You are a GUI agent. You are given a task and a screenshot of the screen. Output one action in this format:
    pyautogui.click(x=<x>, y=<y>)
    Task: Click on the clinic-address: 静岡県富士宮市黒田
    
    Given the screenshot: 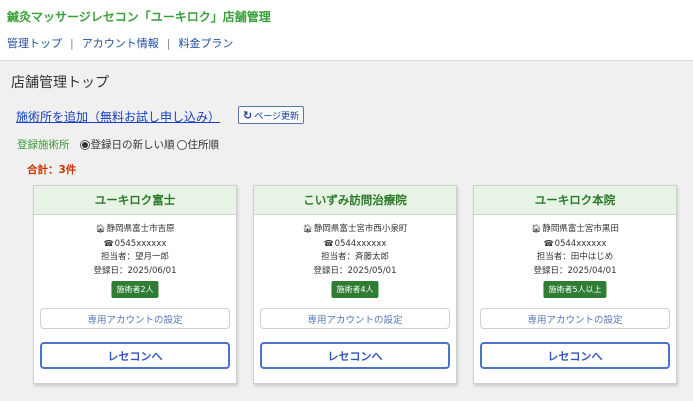 What is the action you would take?
    pyautogui.click(x=580, y=229)
    